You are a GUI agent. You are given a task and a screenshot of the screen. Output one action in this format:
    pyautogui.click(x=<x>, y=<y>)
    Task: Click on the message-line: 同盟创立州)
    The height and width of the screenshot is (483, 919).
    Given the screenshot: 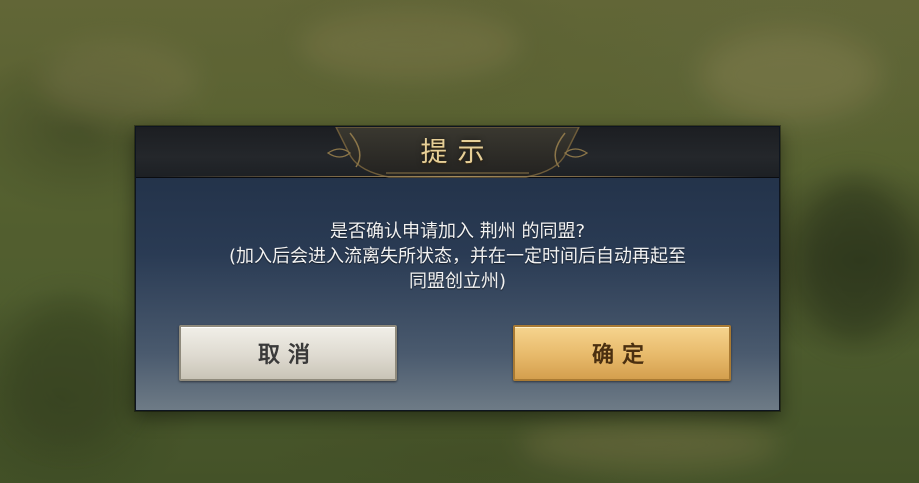 What is the action you would take?
    pyautogui.click(x=457, y=281)
    